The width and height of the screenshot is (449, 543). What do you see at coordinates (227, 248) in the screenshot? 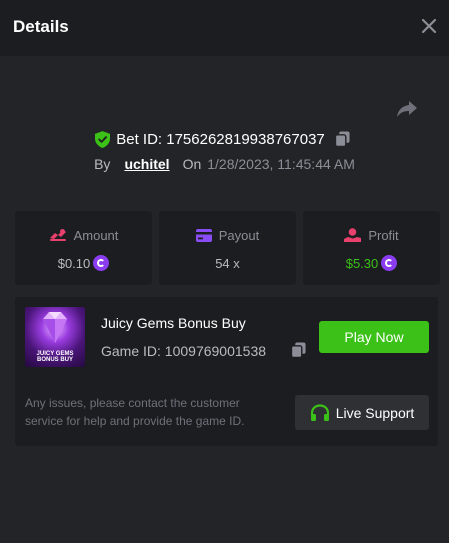
I see `payout-card: Payout 54 x` at bounding box center [227, 248].